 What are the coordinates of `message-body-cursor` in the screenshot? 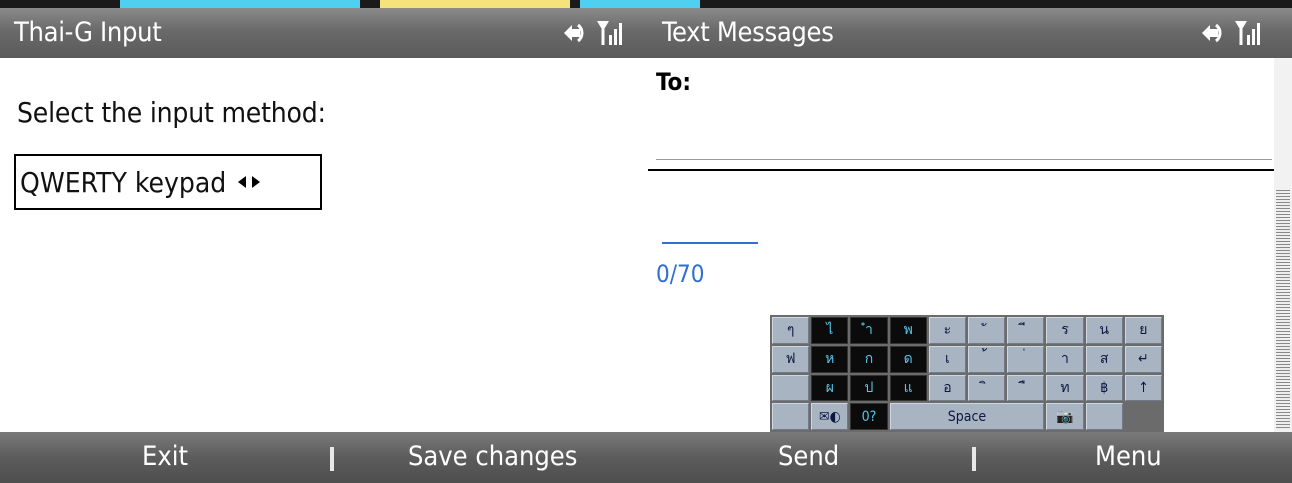 It's located at (710, 243).